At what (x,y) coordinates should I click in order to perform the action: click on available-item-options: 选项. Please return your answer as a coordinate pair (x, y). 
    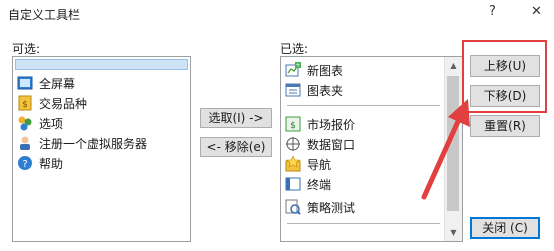
    Looking at the image, I should click on (40, 123).